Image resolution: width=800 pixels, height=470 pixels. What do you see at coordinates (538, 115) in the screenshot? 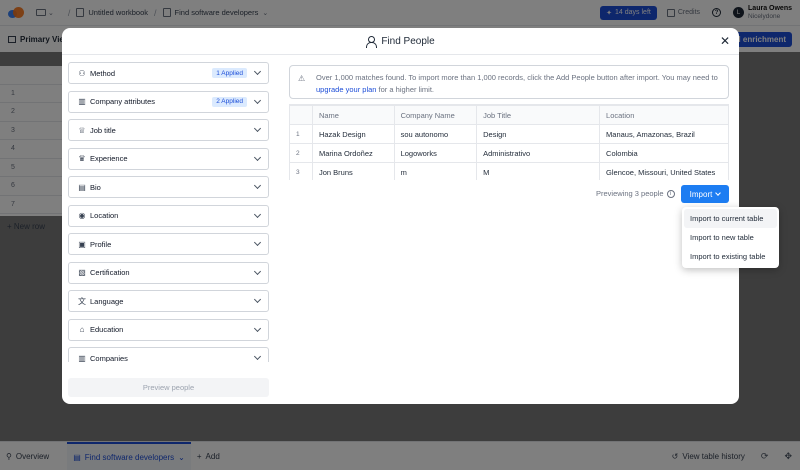
I see `column-header-job-title: Job Title` at bounding box center [538, 115].